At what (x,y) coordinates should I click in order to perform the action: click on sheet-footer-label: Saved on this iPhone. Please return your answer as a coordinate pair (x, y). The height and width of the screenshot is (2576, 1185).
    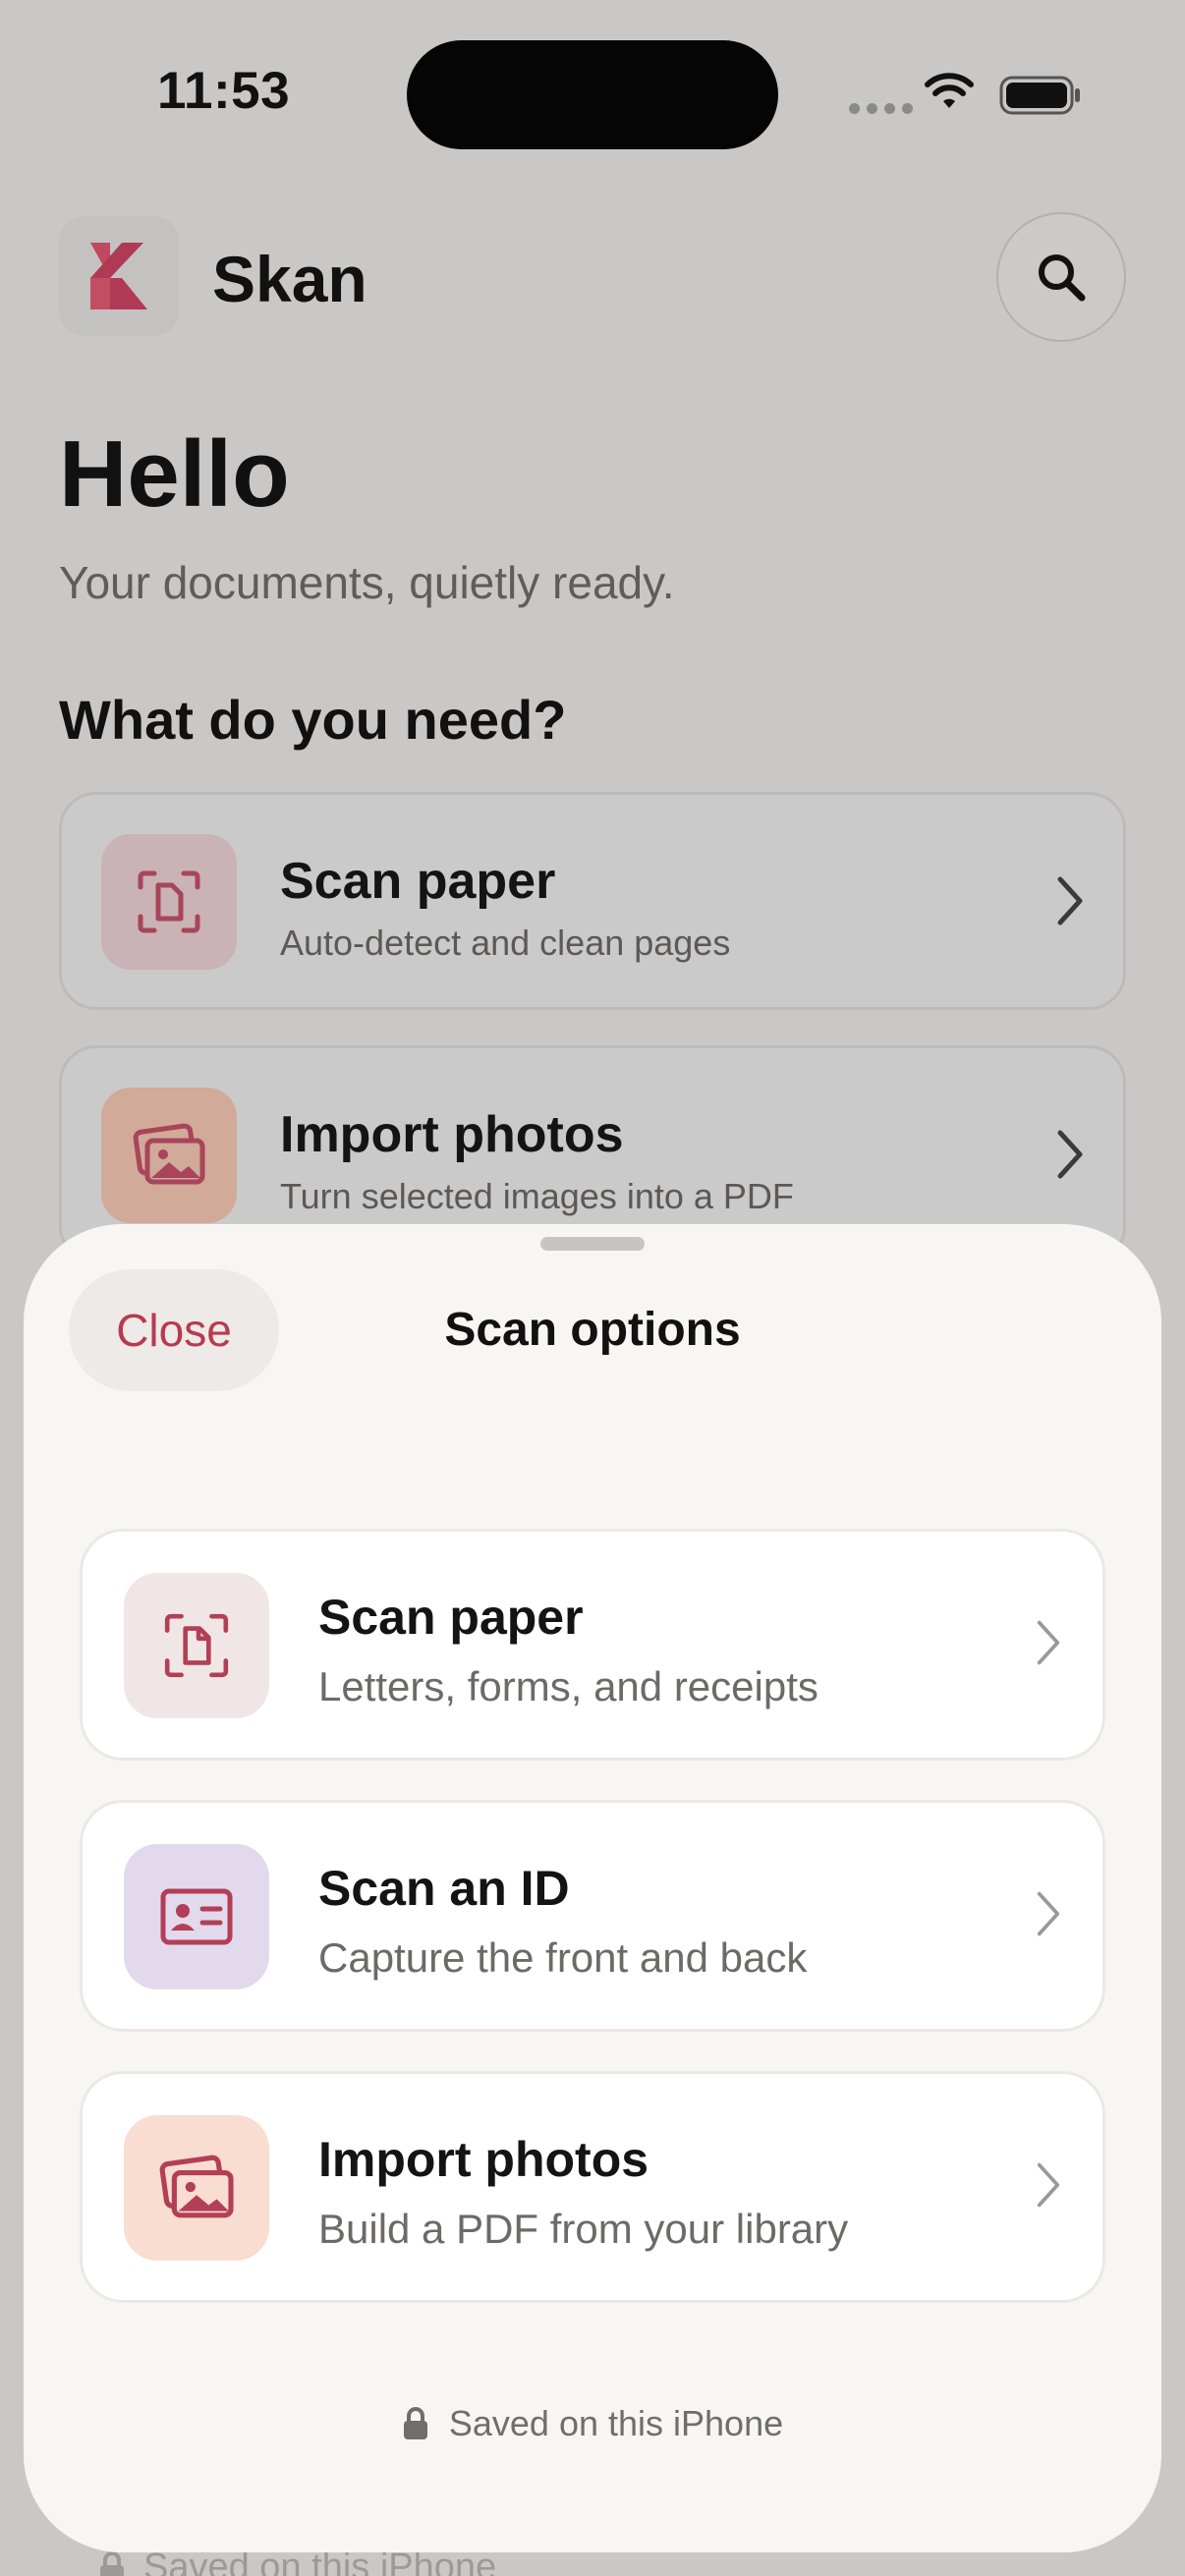
    Looking at the image, I should click on (616, 2423).